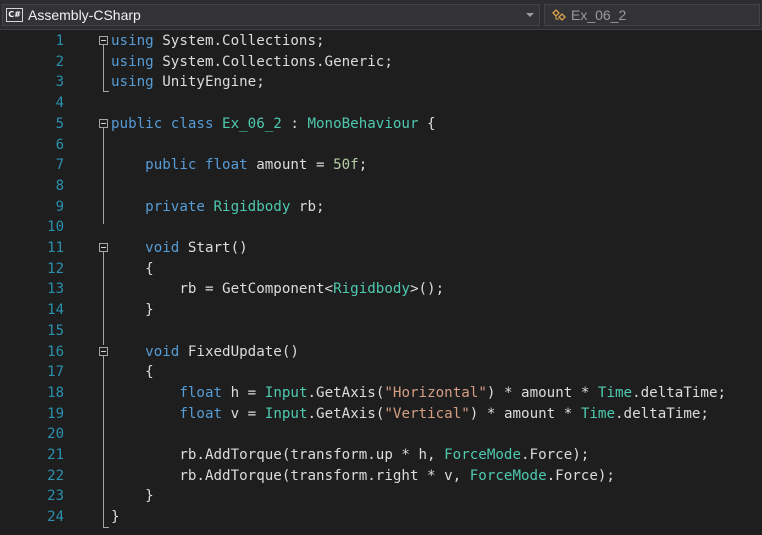 The width and height of the screenshot is (762, 535). What do you see at coordinates (530, 15) in the screenshot?
I see `chevron-down-icon` at bounding box center [530, 15].